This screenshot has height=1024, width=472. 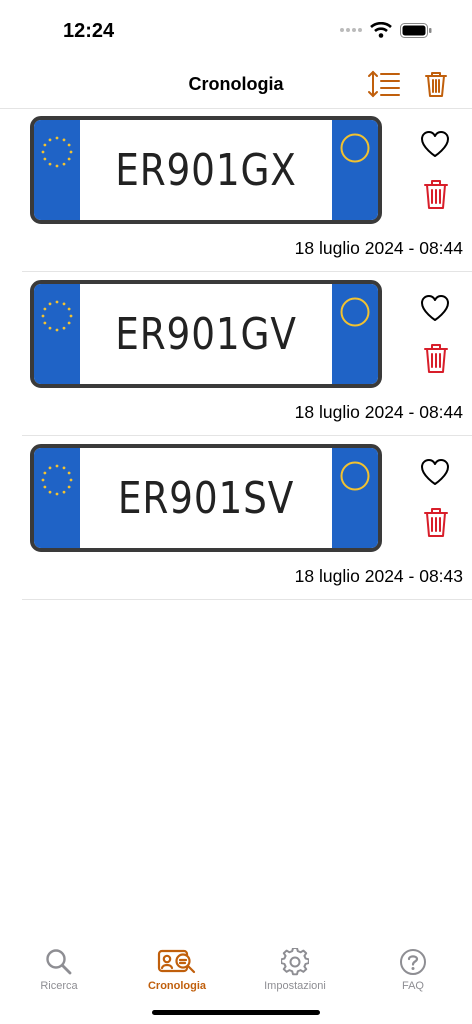 I want to click on sort-icon, so click(x=384, y=84).